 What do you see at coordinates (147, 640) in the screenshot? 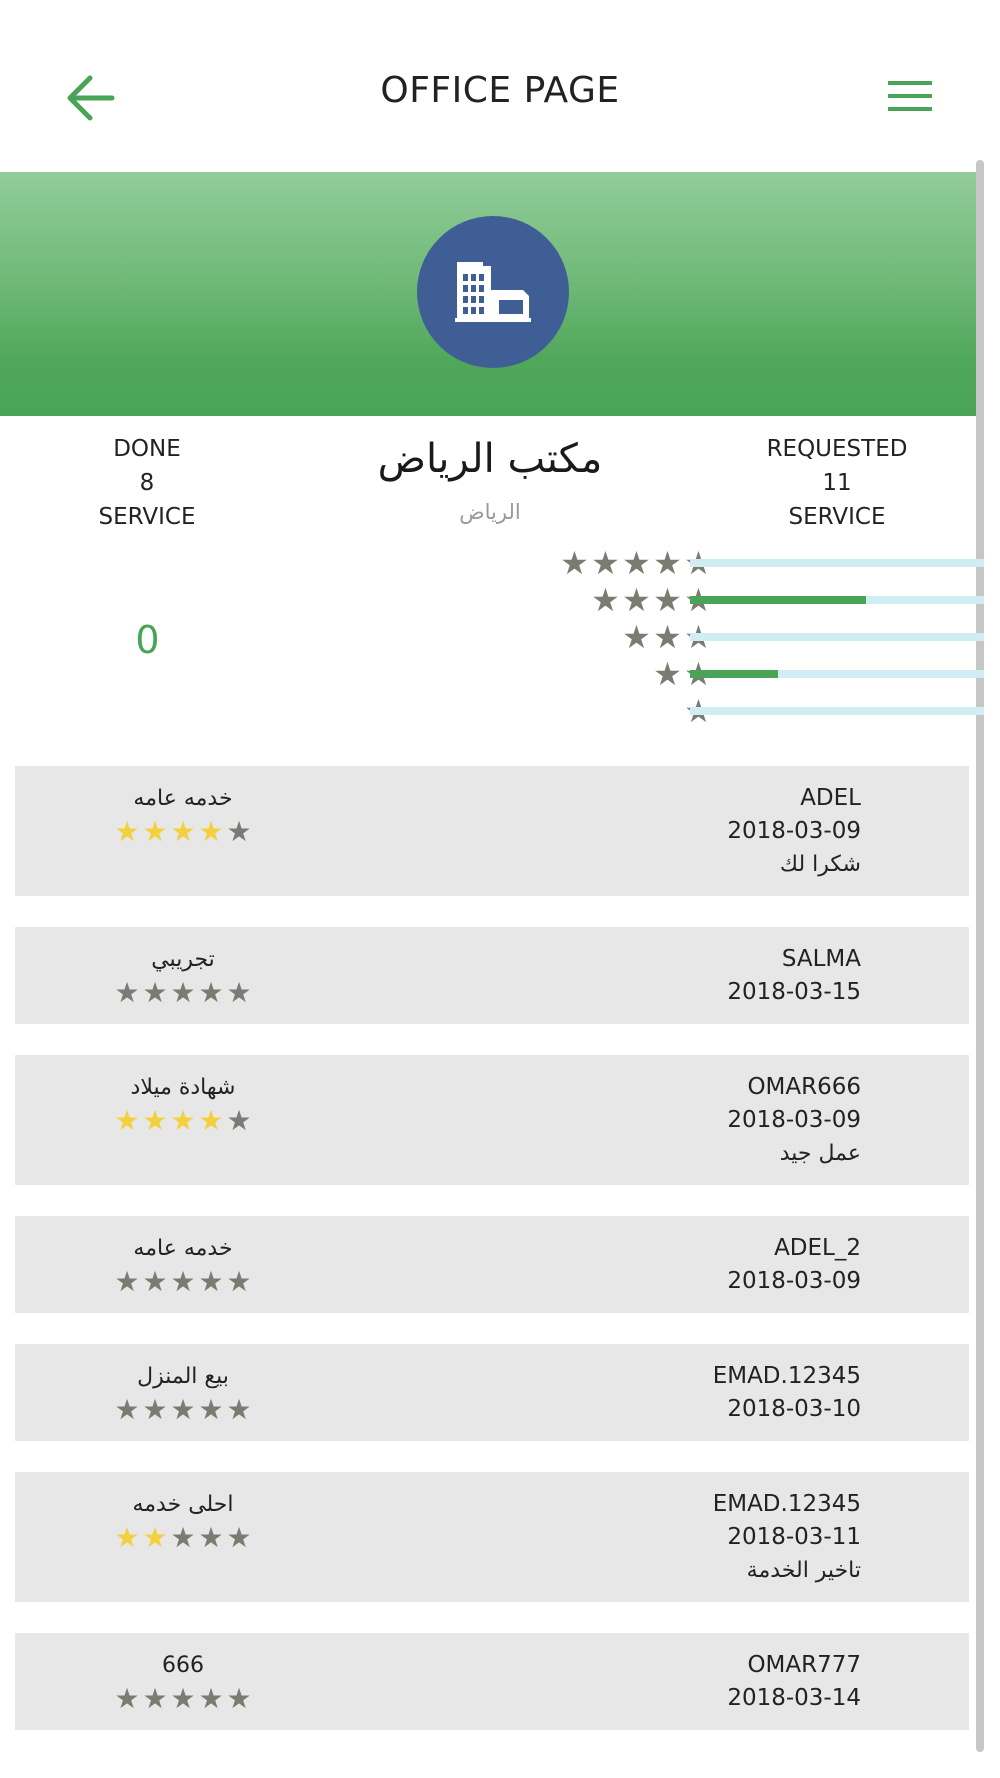
I see `average-rating: 0` at bounding box center [147, 640].